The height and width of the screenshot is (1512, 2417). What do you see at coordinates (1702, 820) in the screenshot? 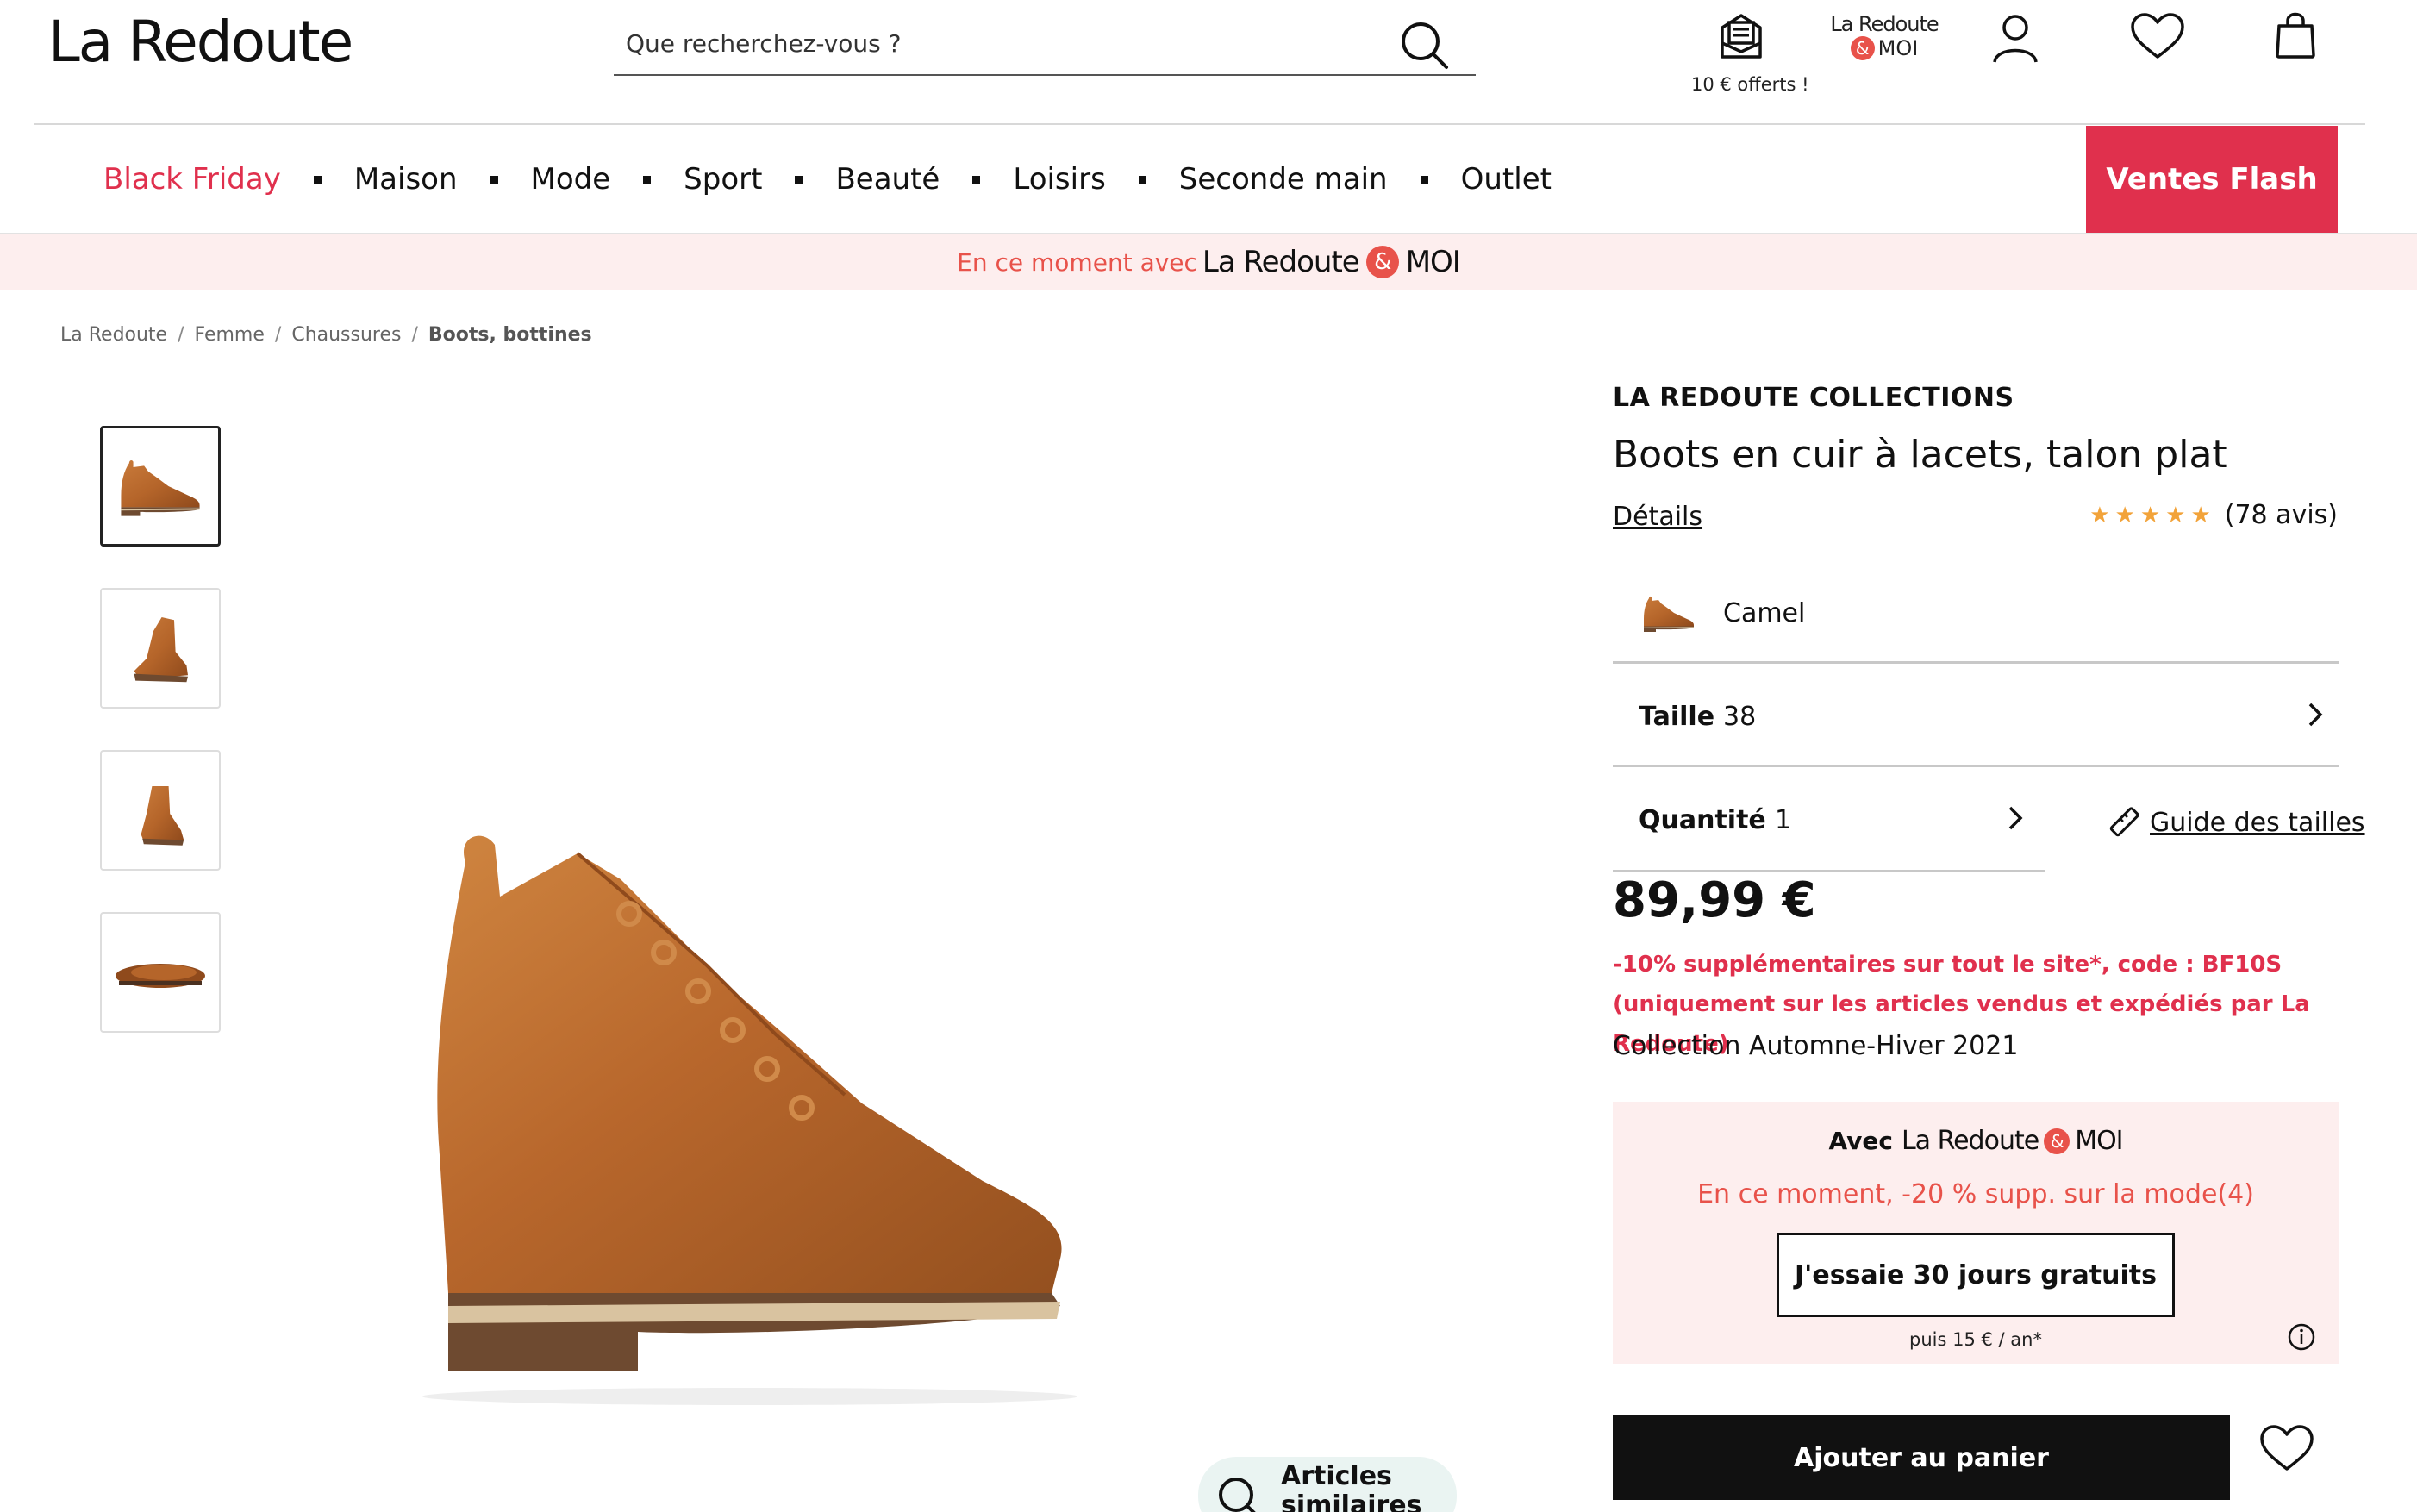
I see `quantity-label: Quantité` at bounding box center [1702, 820].